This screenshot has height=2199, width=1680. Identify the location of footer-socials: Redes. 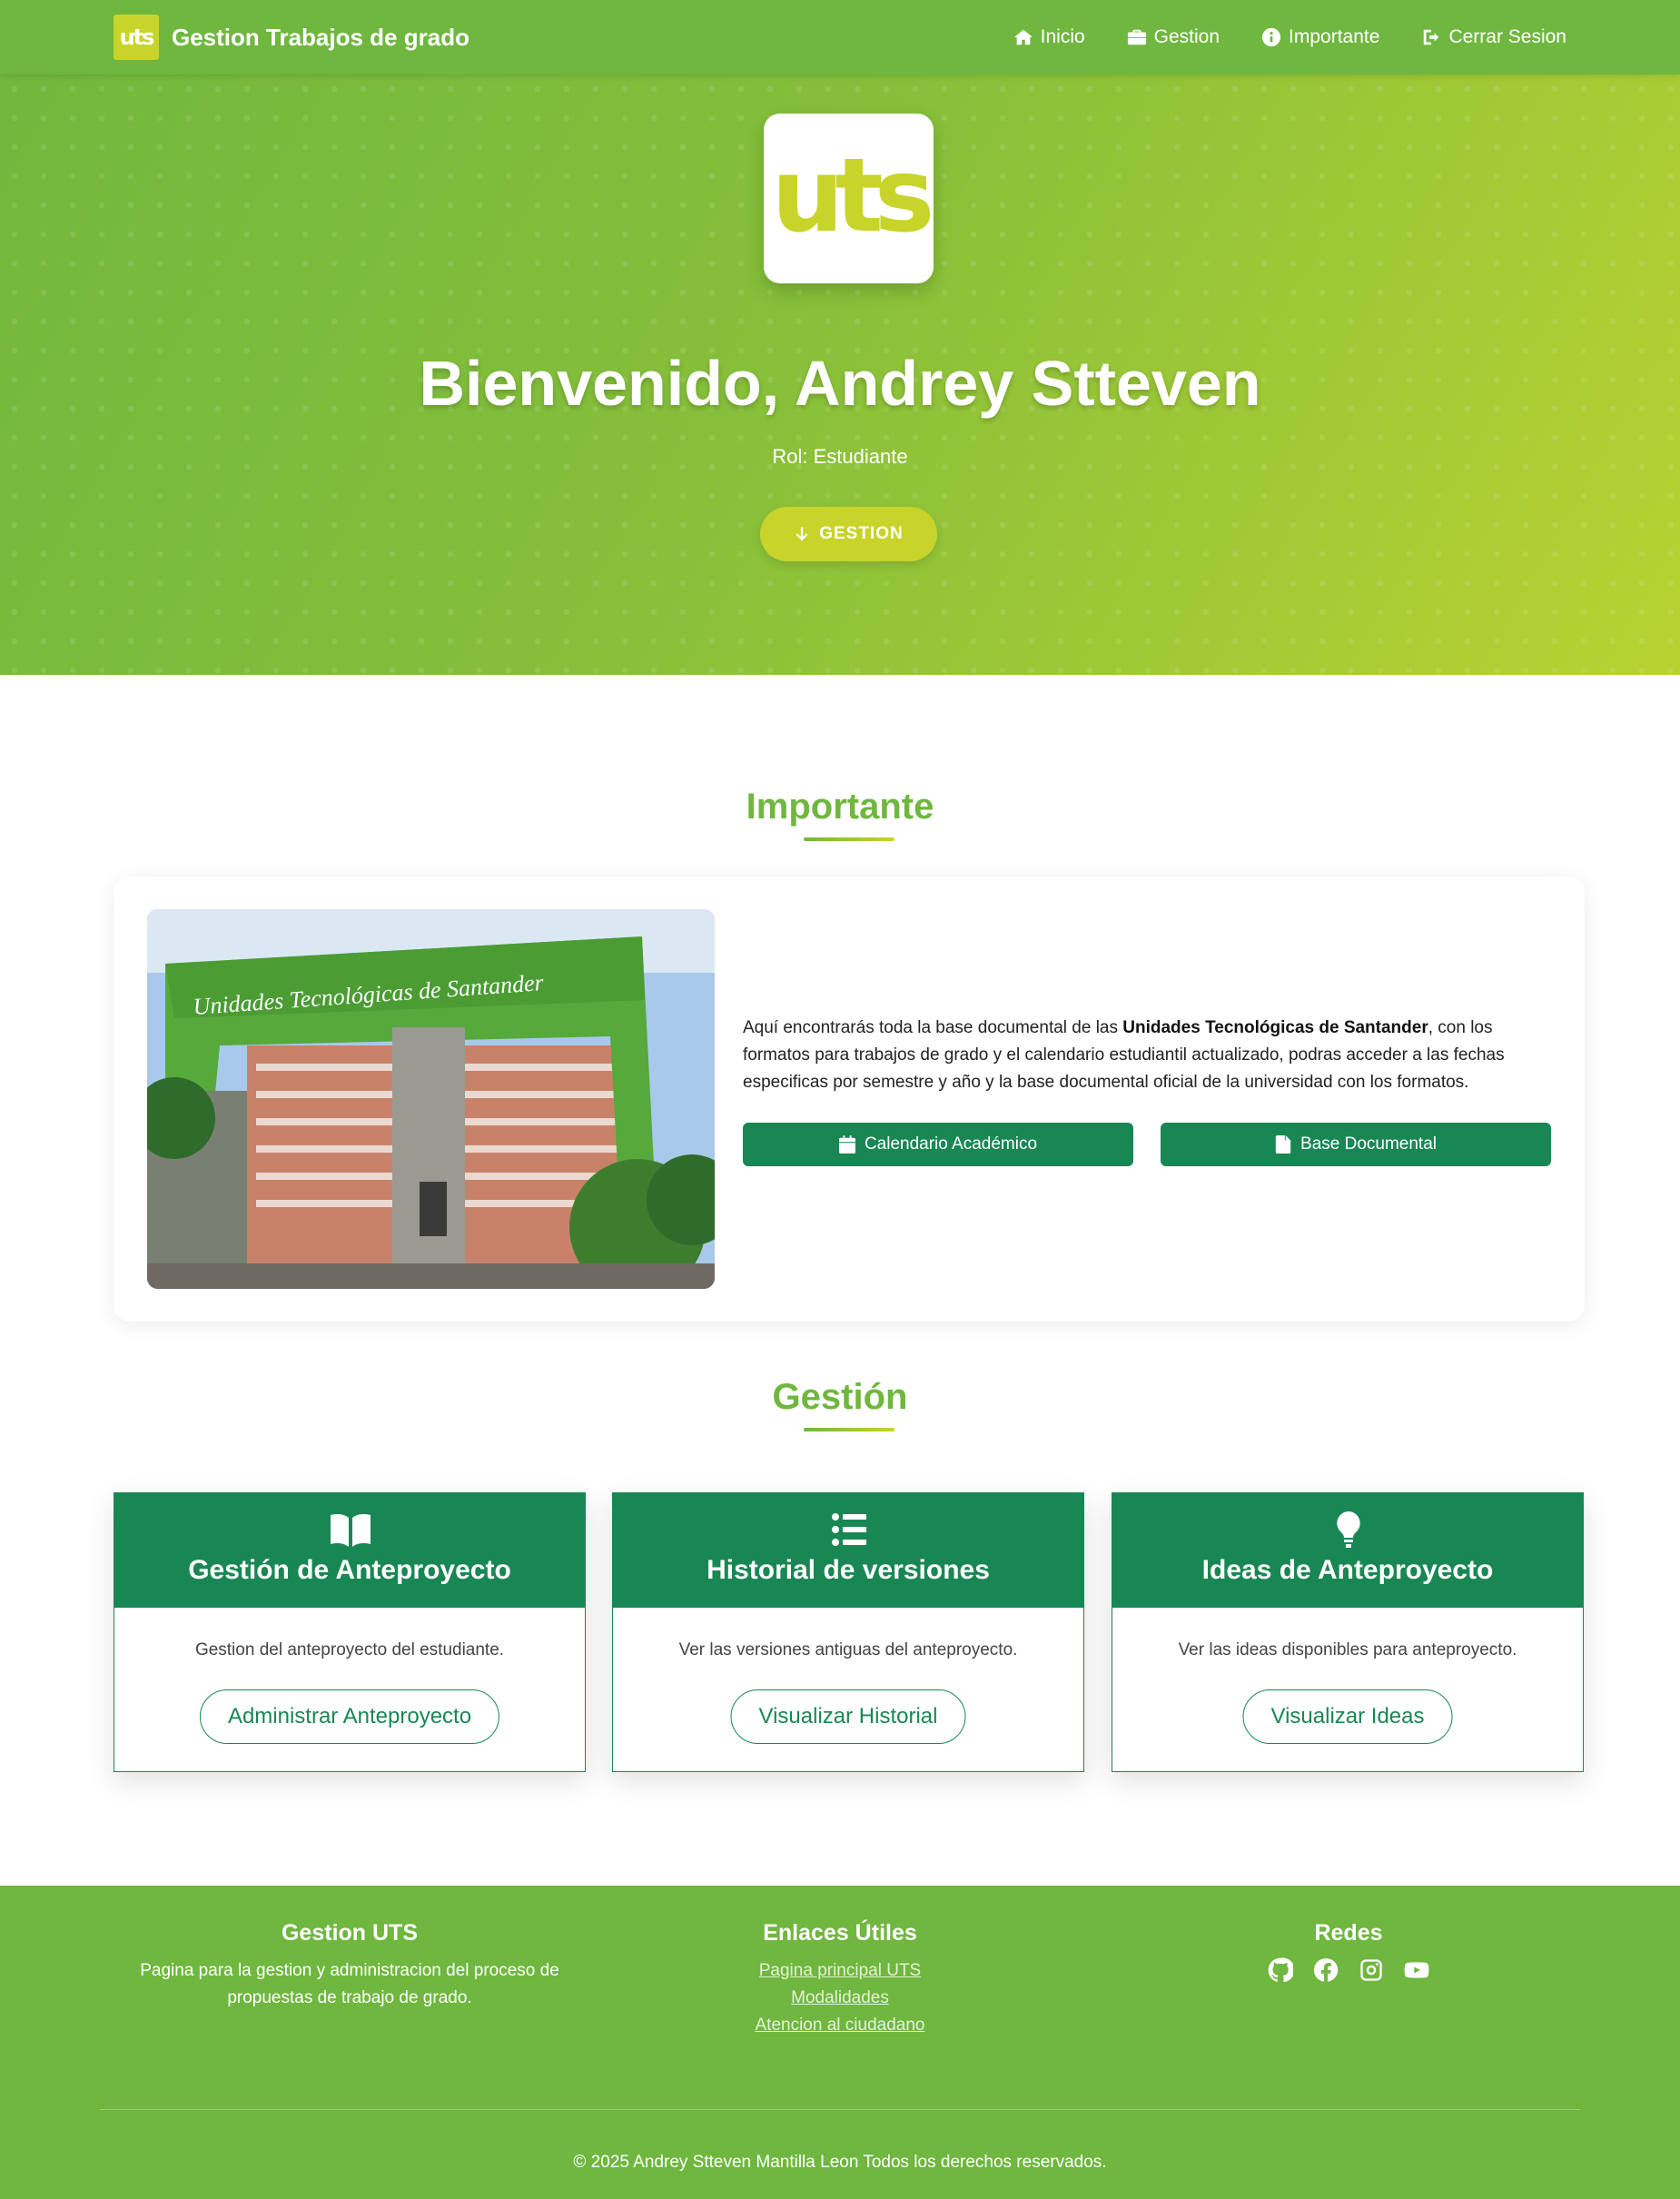
(1349, 1952).